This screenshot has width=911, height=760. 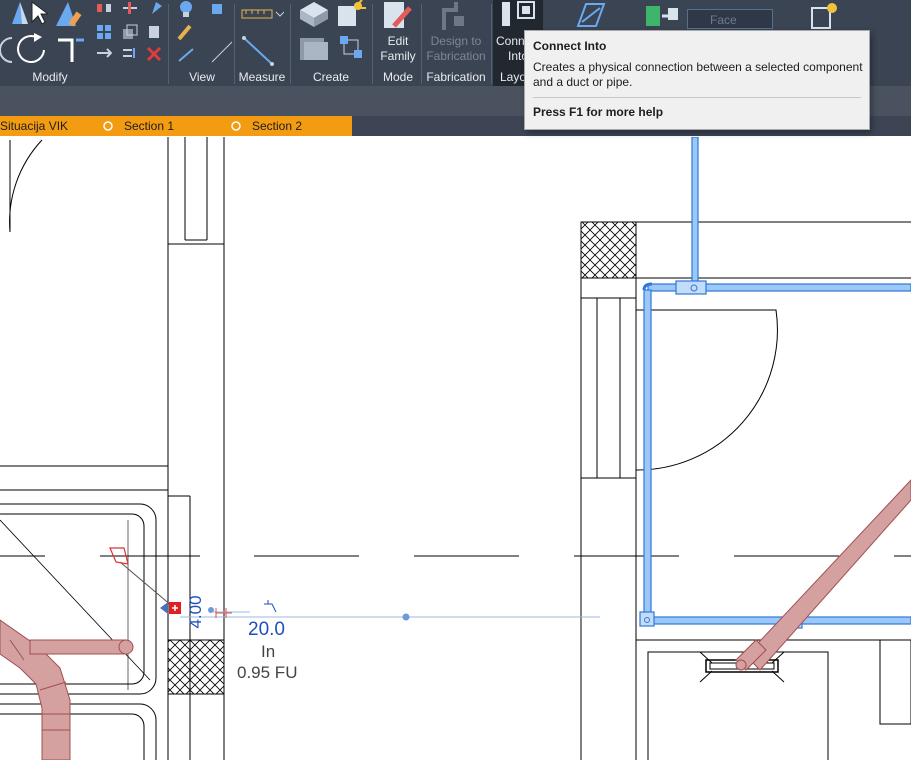 I want to click on trim-icon, so click(x=70, y=14).